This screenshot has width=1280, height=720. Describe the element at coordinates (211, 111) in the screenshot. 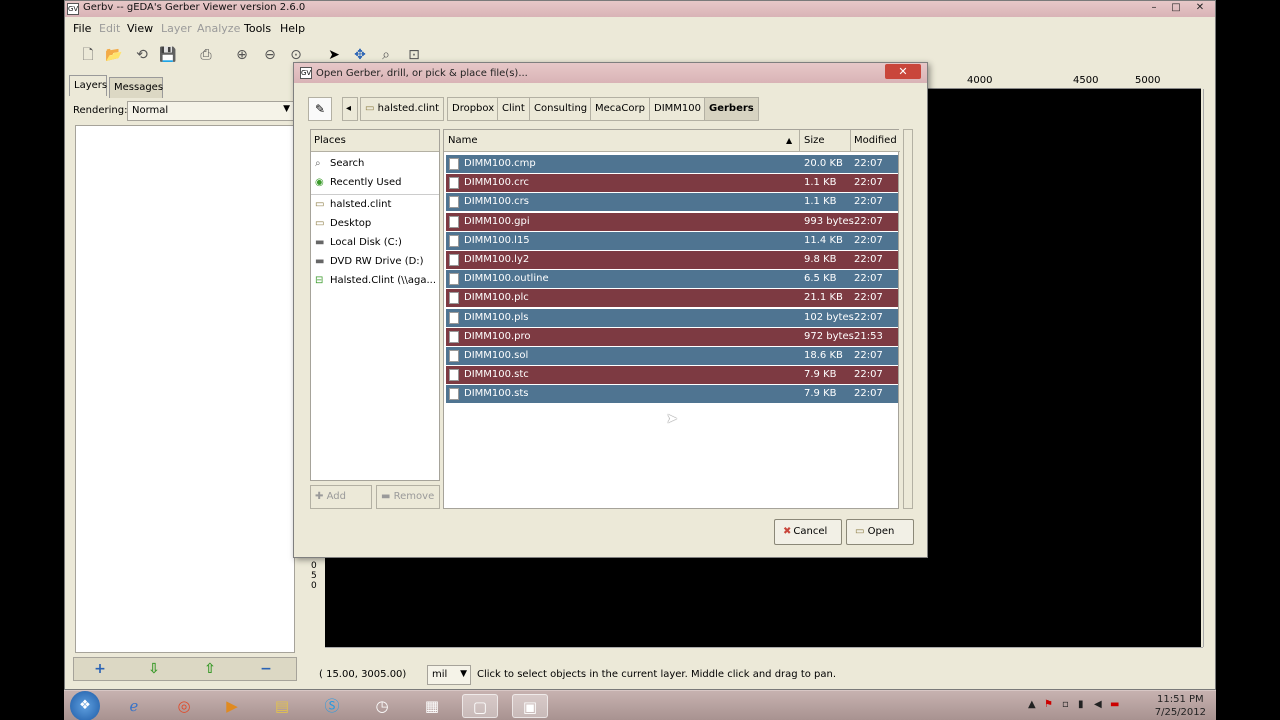

I see `rendering-select: Normal ▼` at that location.